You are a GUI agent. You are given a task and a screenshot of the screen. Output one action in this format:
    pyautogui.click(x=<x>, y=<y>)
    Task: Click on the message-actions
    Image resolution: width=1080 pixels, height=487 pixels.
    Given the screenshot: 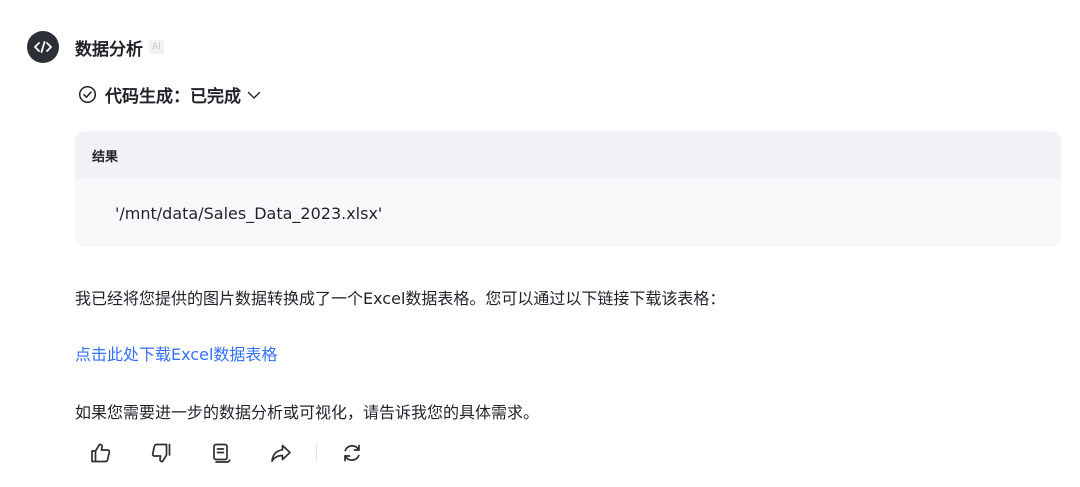 What is the action you would take?
    pyautogui.click(x=226, y=453)
    